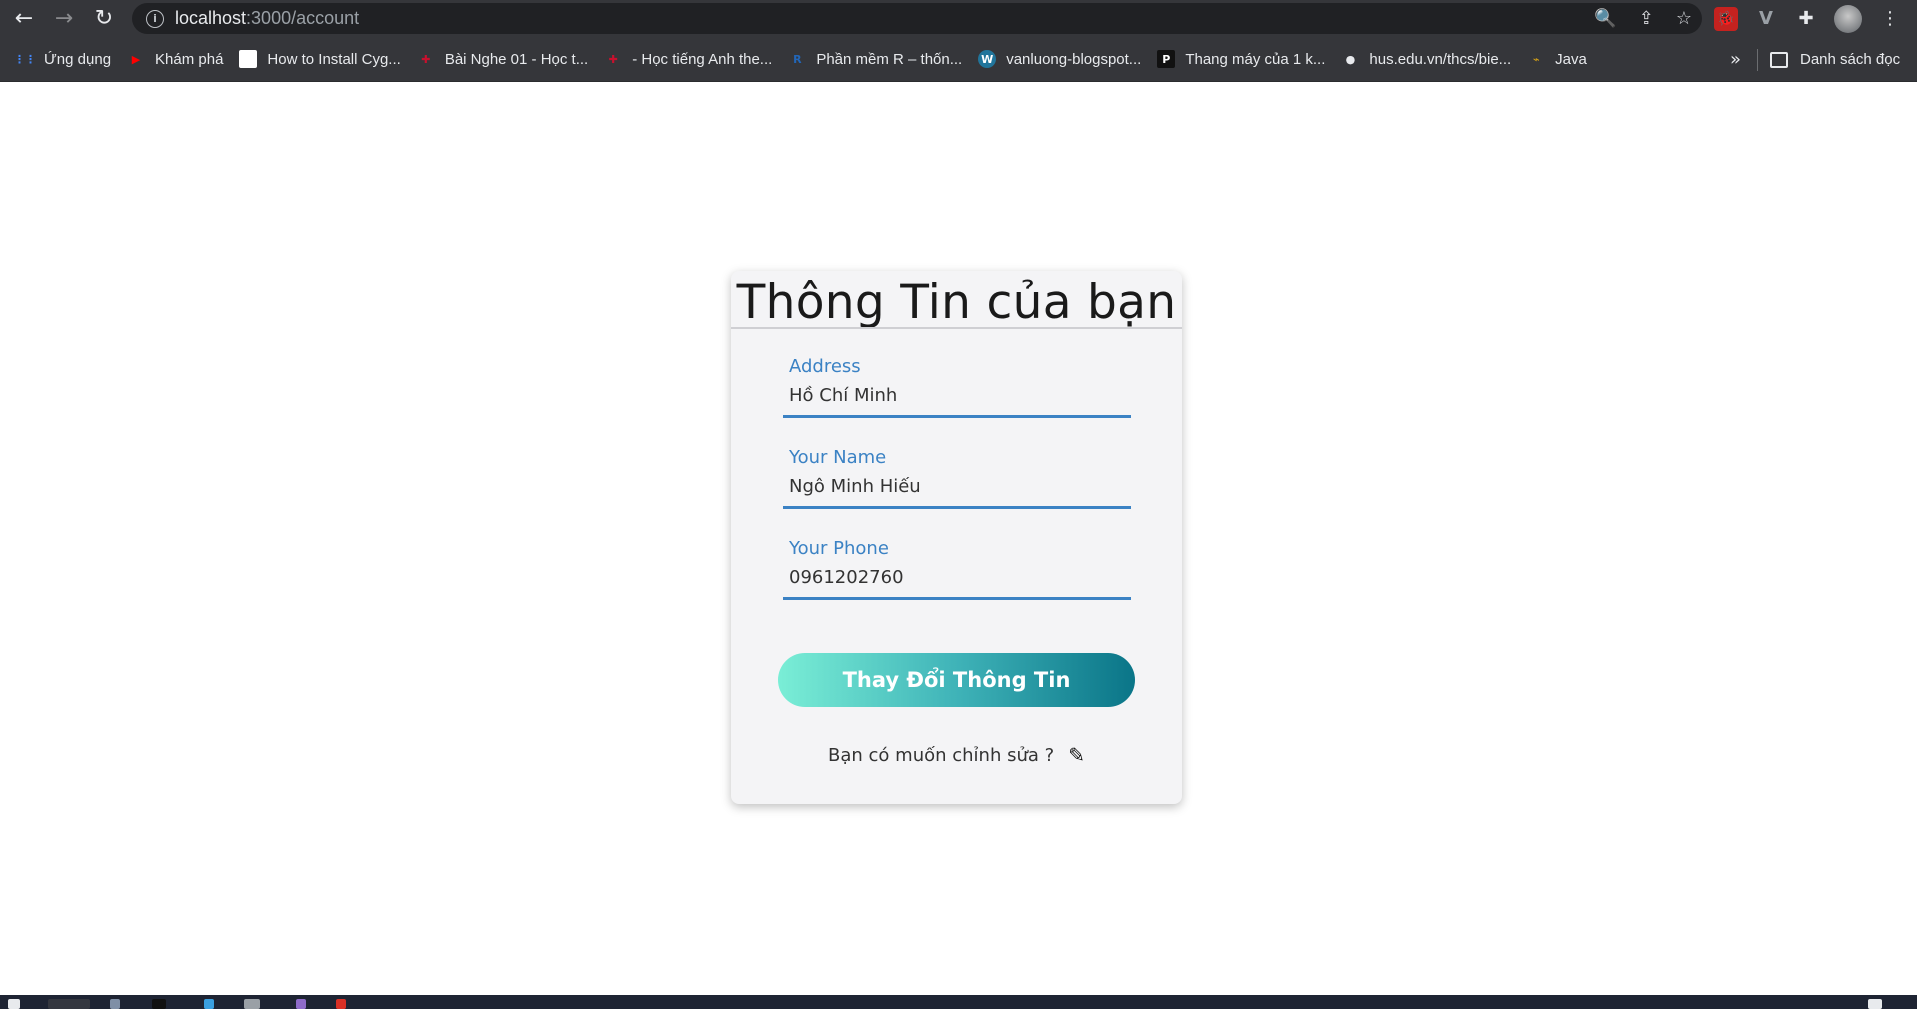 This screenshot has height=1009, width=1917. I want to click on site-info-icon: i, so click(155, 18).